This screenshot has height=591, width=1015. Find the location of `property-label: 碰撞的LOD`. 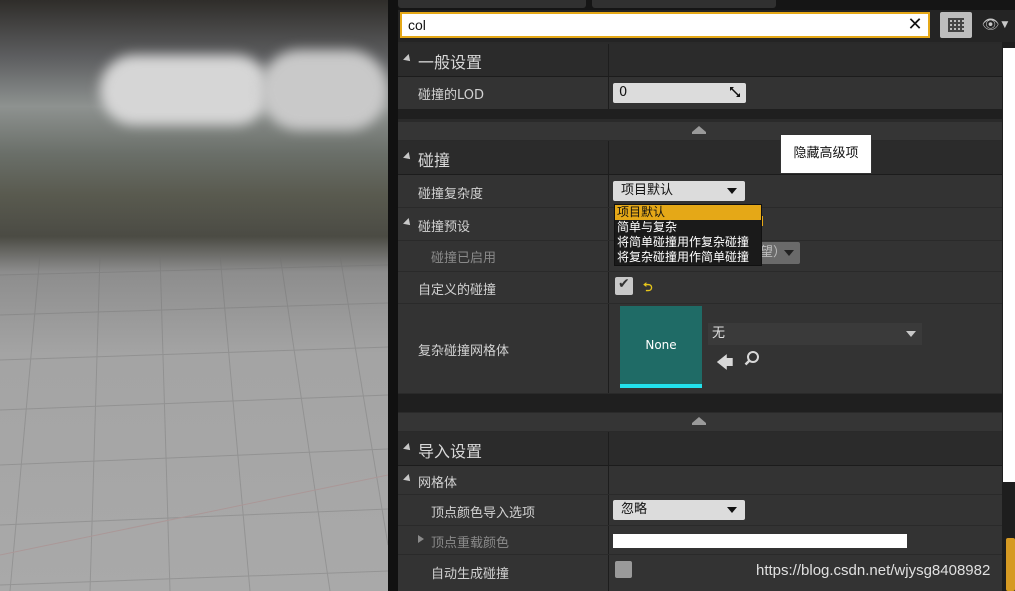

property-label: 碰撞的LOD is located at coordinates (451, 95).